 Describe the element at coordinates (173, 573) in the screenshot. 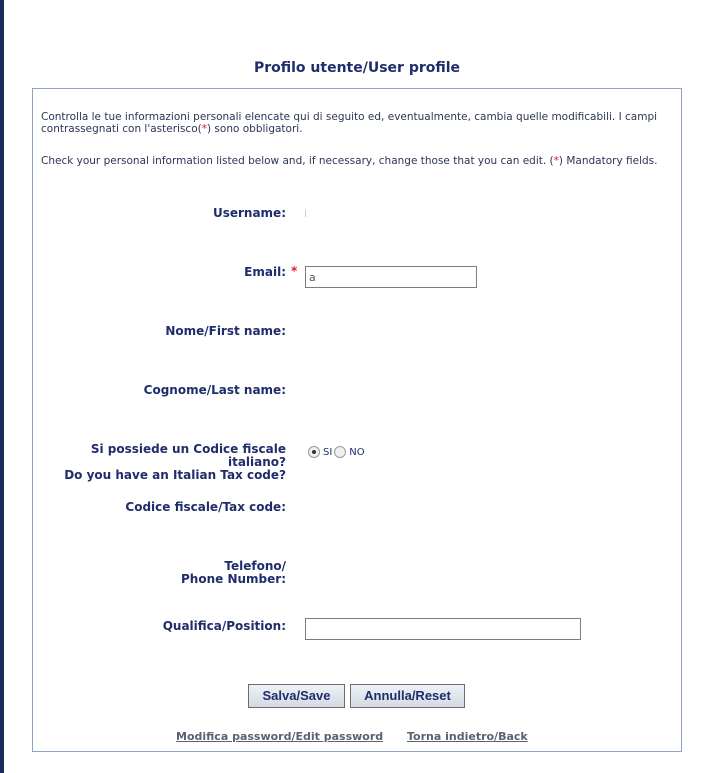

I see `phone-label: Telefono/ Phone Number:` at that location.